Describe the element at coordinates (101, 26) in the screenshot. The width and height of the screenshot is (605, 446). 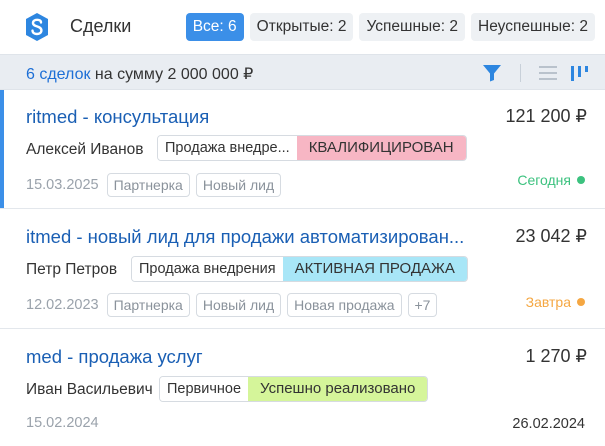
I see `page-title: Сделки` at that location.